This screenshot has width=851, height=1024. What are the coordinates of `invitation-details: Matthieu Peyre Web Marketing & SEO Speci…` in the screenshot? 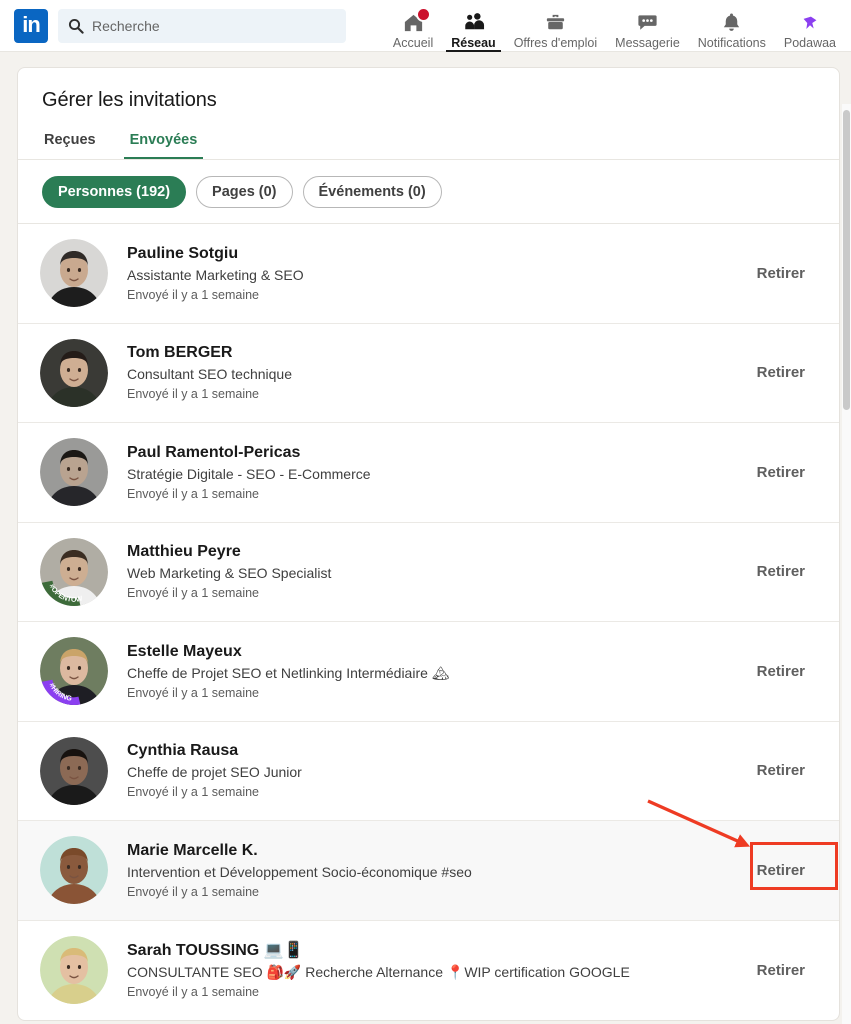 It's located at (437, 571).